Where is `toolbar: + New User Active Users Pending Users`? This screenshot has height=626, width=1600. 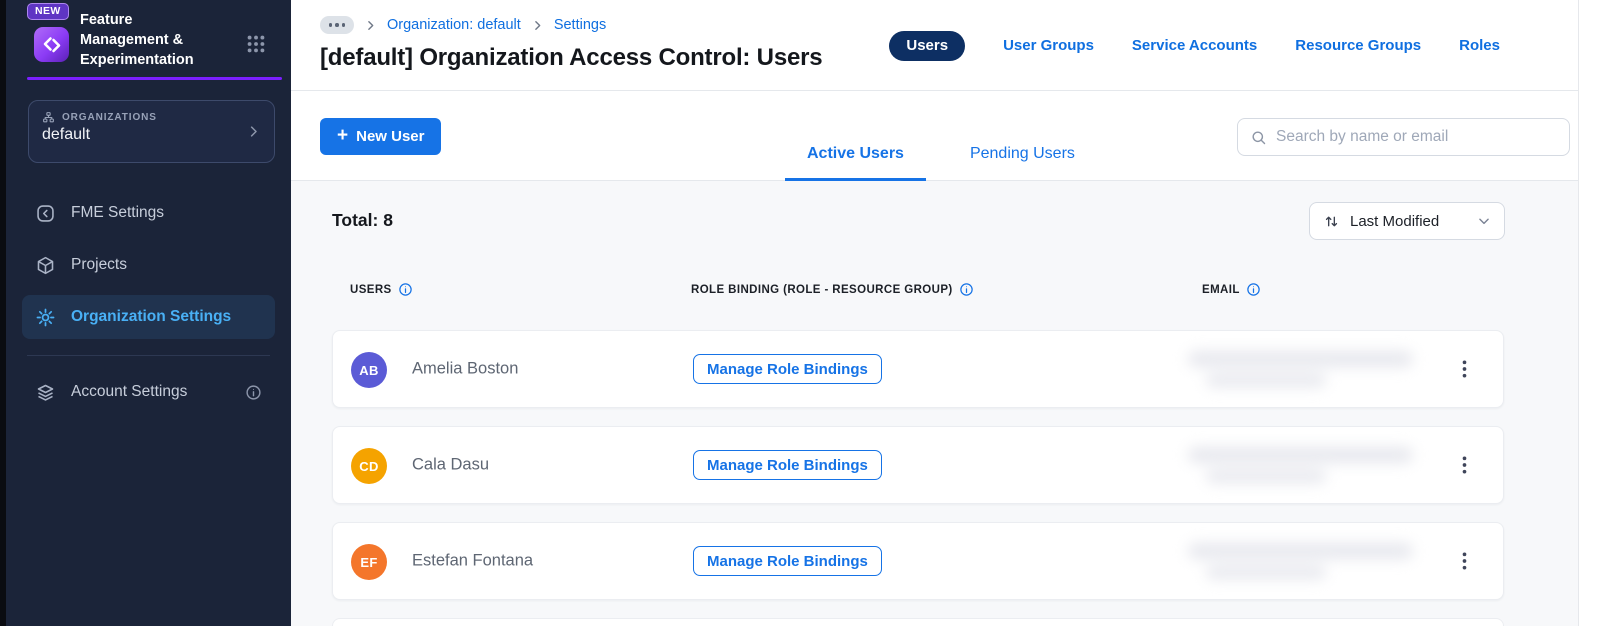 toolbar: + New User Active Users Pending Users is located at coordinates (934, 136).